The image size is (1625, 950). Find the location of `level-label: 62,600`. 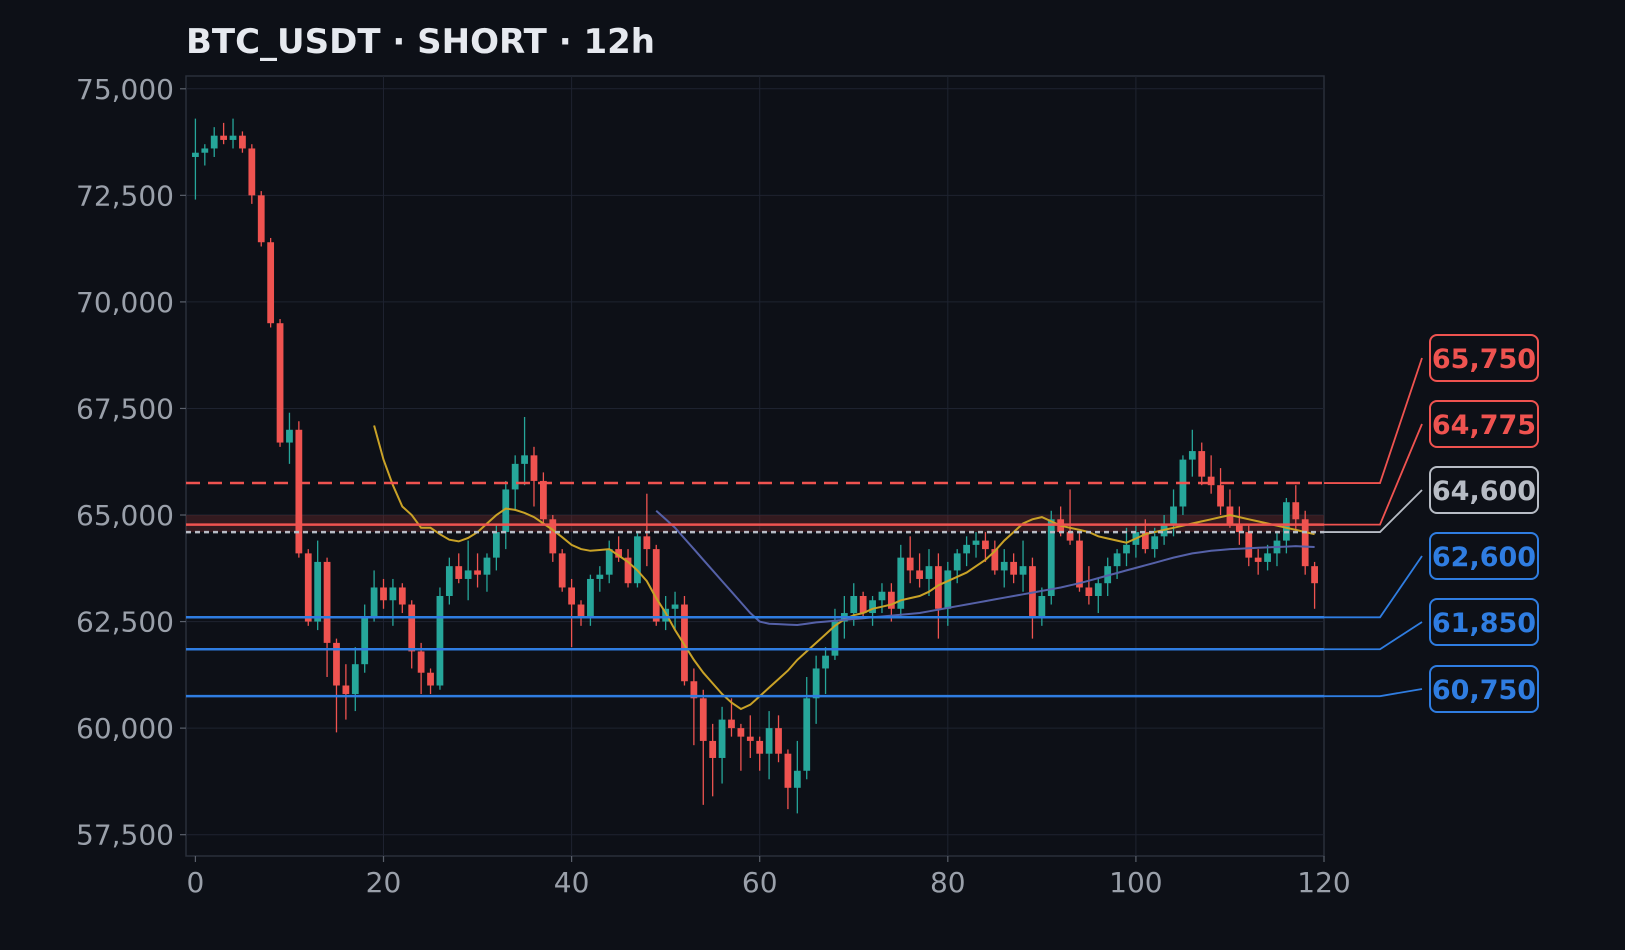

level-label: 62,600 is located at coordinates (1484, 556).